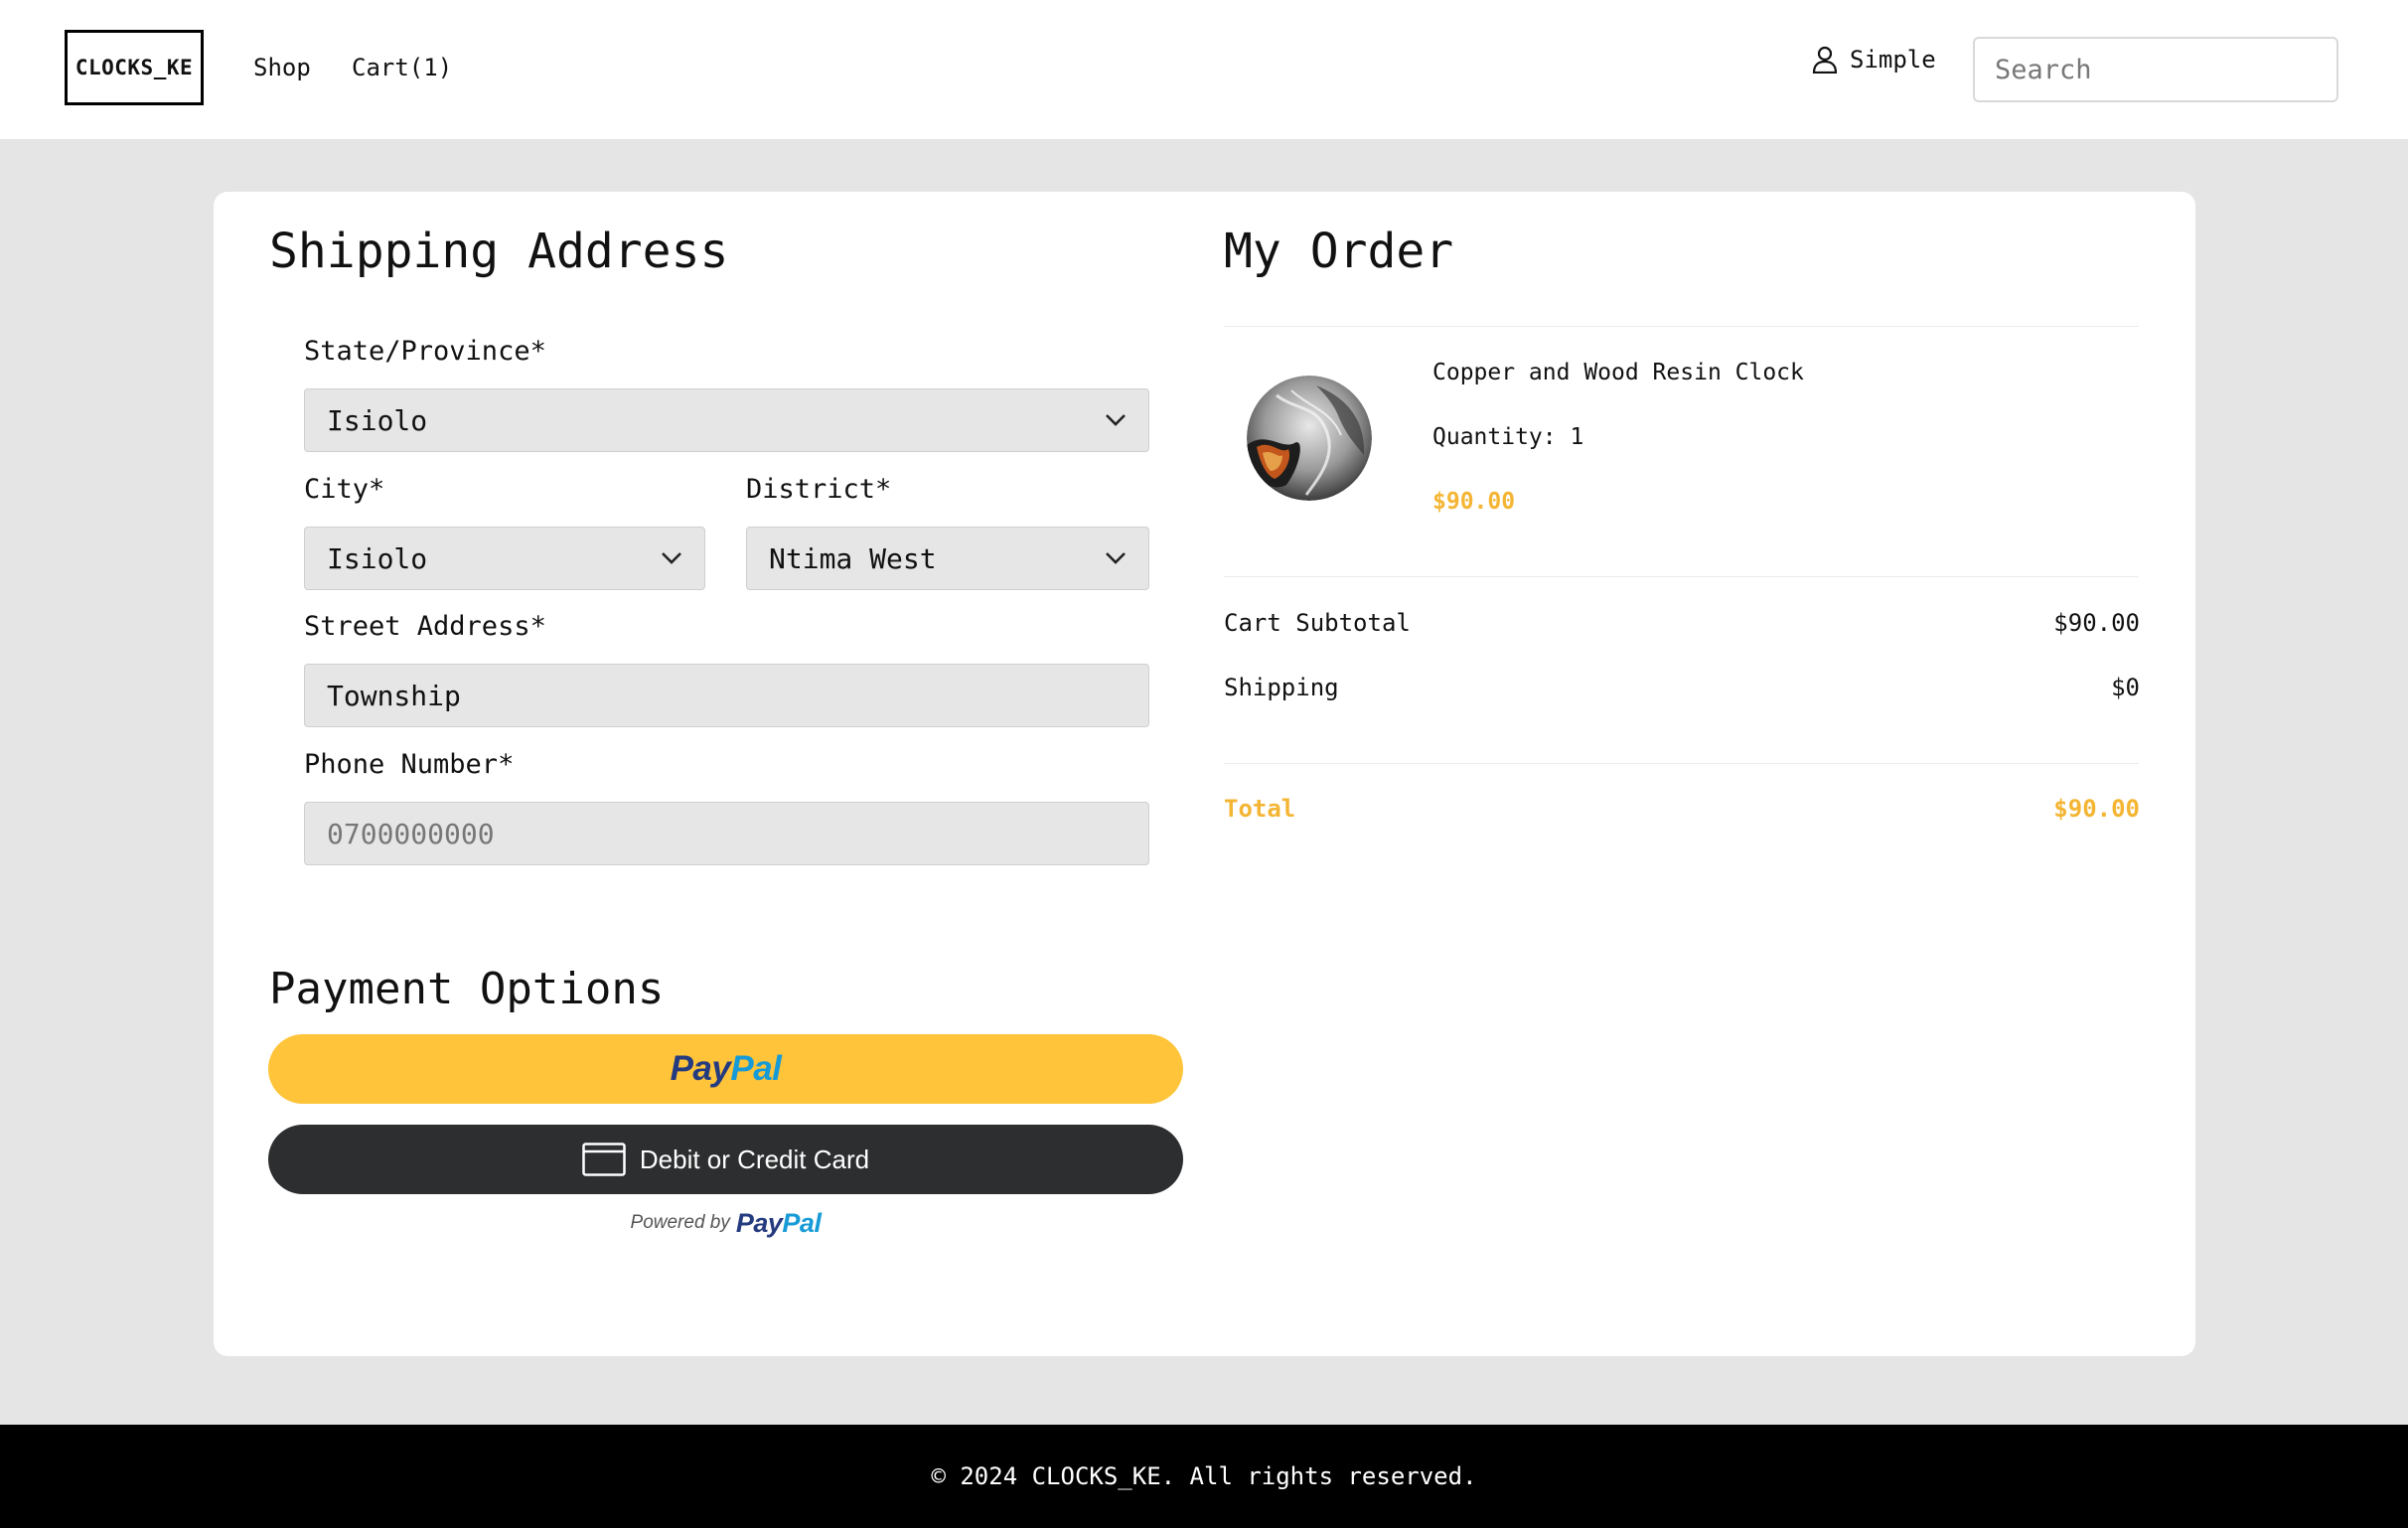  Describe the element at coordinates (505, 558) in the screenshot. I see `city-select: Isiolo` at that location.